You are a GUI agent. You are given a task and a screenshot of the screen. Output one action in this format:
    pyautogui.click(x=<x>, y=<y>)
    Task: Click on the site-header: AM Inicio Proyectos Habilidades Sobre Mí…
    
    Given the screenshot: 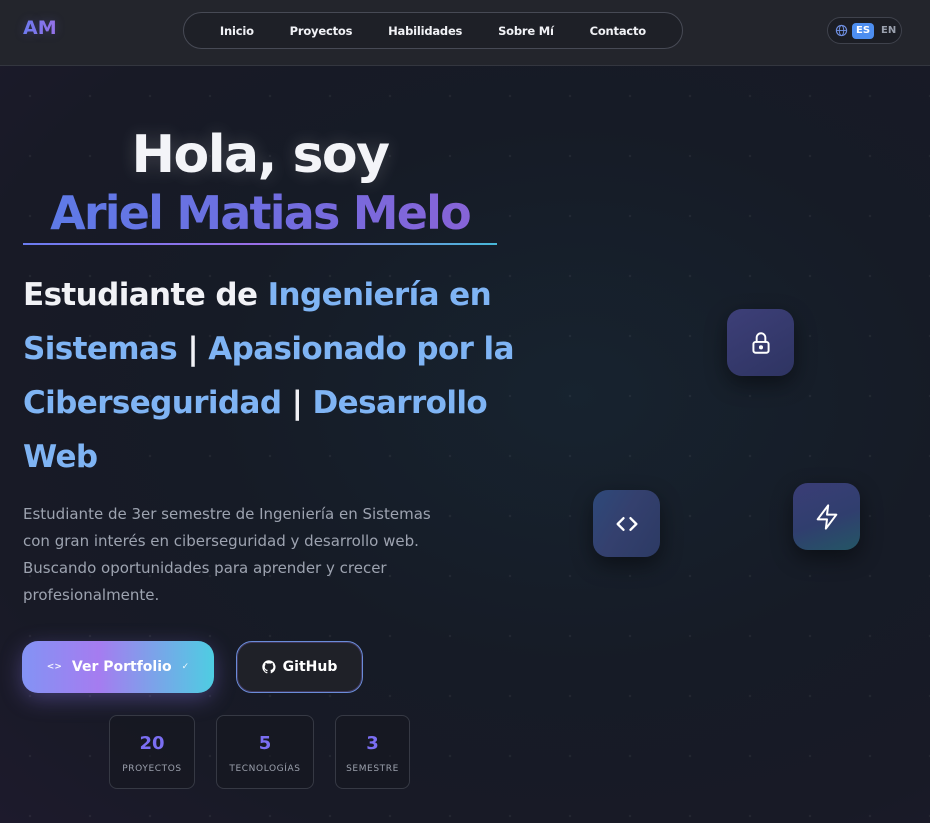 What is the action you would take?
    pyautogui.click(x=465, y=33)
    